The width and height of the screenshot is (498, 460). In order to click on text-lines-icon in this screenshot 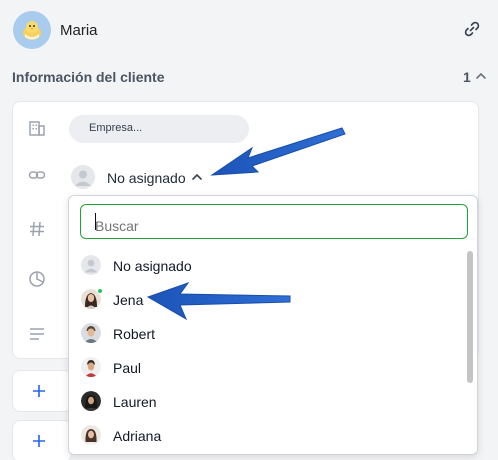, I will do `click(37, 334)`.